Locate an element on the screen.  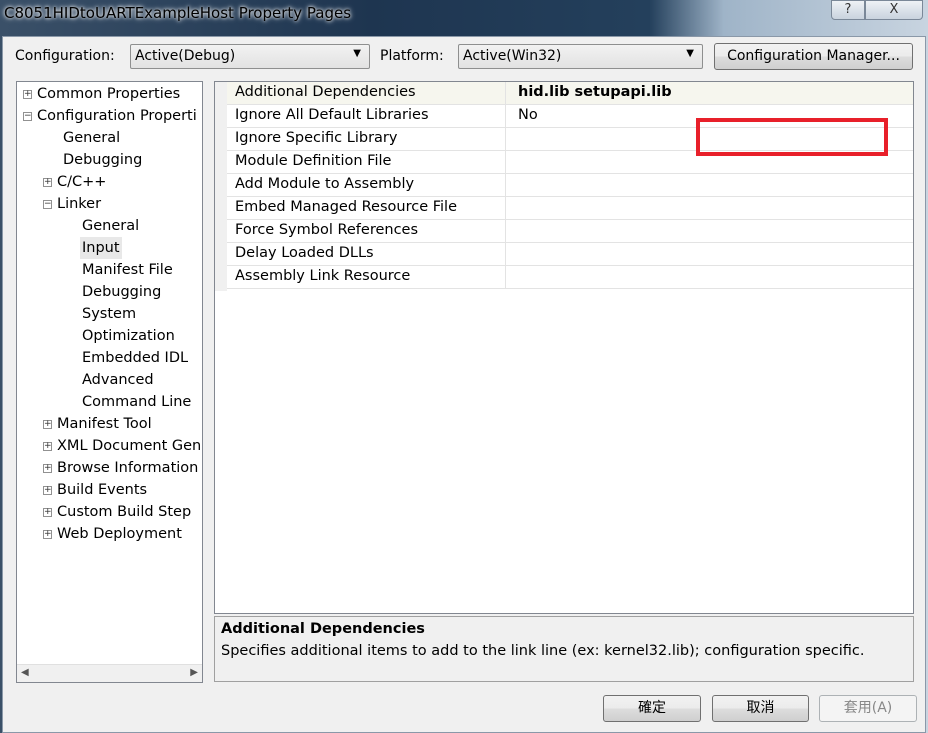
property-value: hid.lib setupapi.lib is located at coordinates (595, 92).